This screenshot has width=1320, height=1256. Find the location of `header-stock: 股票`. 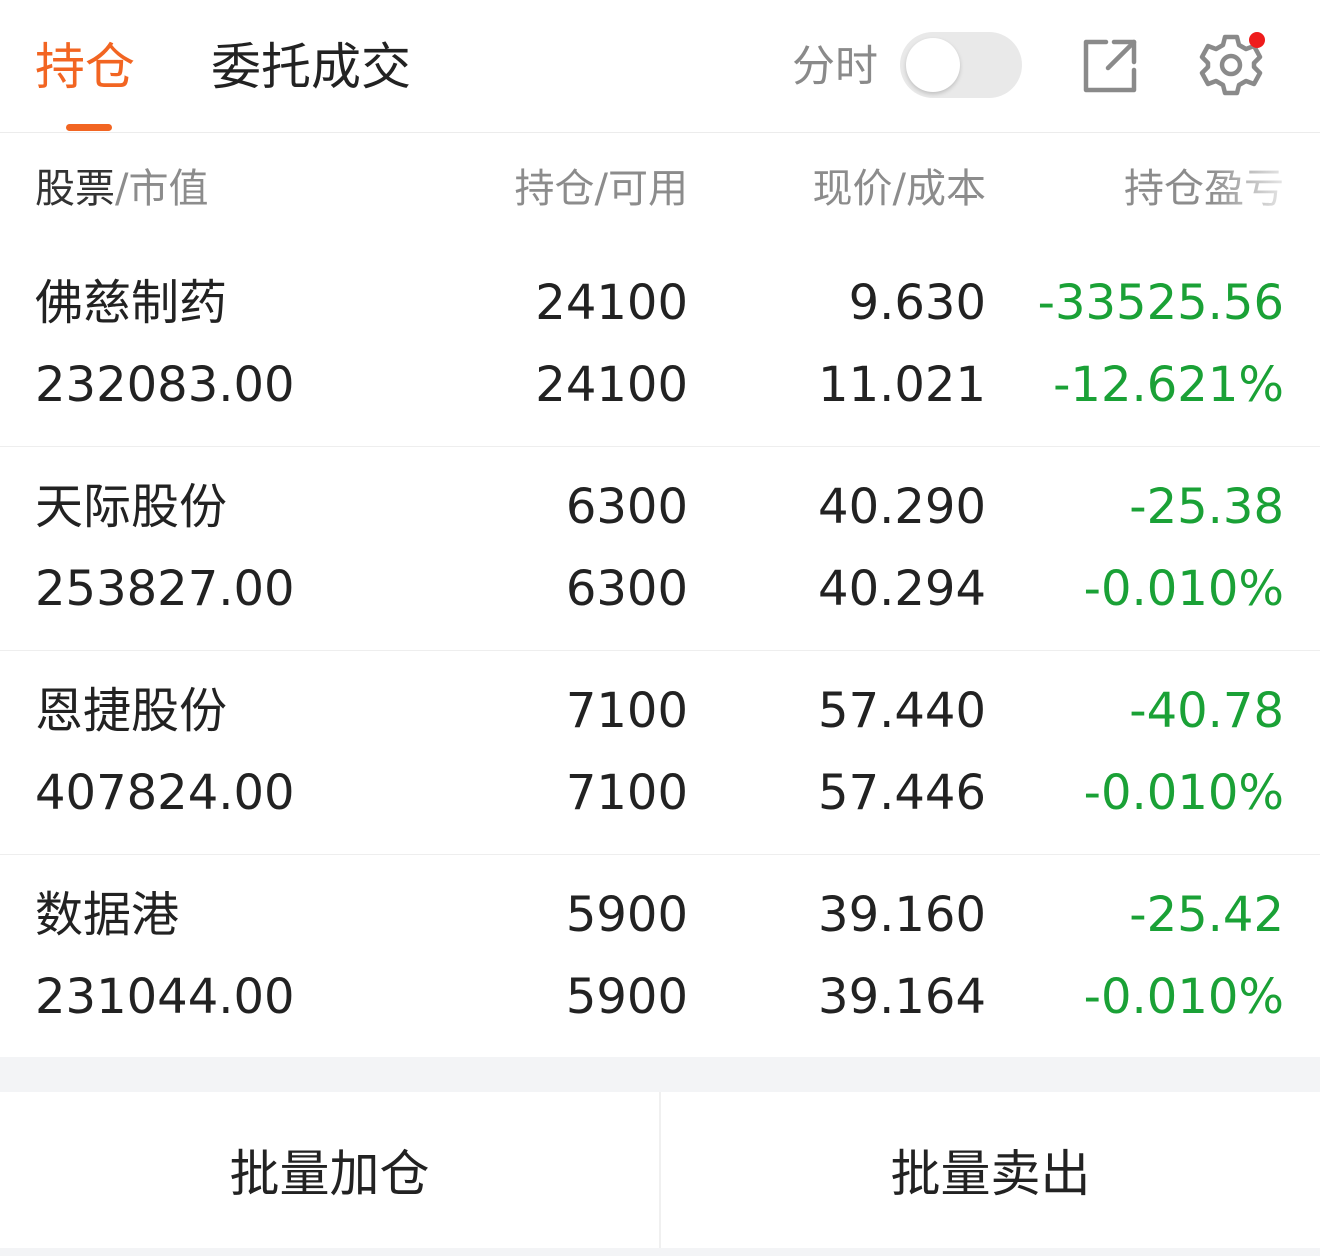

header-stock: 股票 is located at coordinates (75, 189).